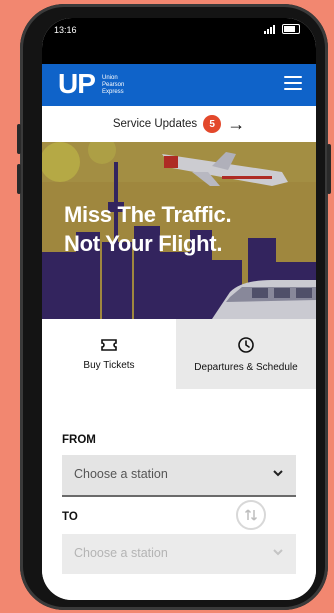 Image resolution: width=334 pixels, height=613 pixels. What do you see at coordinates (79, 440) in the screenshot?
I see `from-label: FROM` at bounding box center [79, 440].